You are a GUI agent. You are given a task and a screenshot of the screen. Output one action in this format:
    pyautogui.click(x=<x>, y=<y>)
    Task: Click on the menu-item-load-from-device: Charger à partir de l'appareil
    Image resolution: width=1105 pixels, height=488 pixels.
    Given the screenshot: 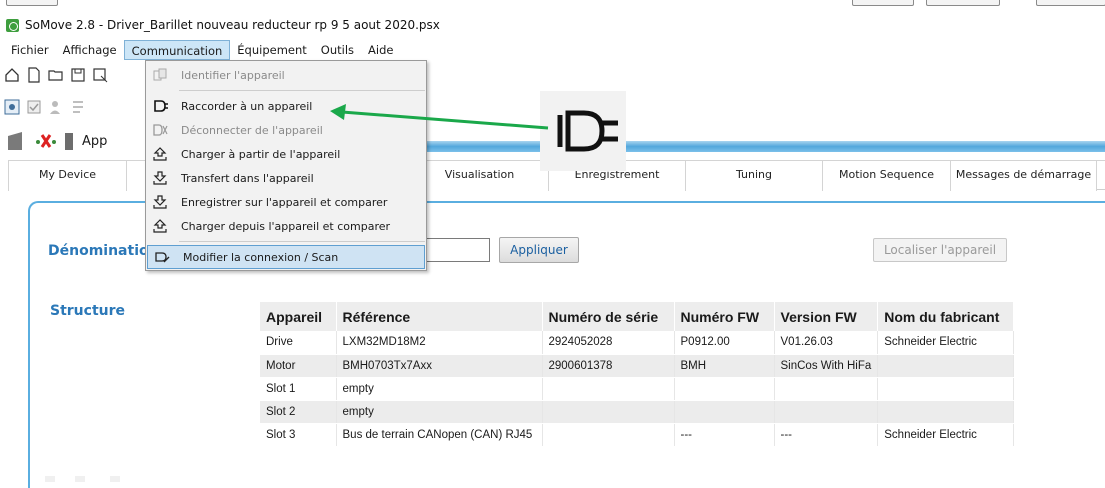 What is the action you would take?
    pyautogui.click(x=286, y=154)
    